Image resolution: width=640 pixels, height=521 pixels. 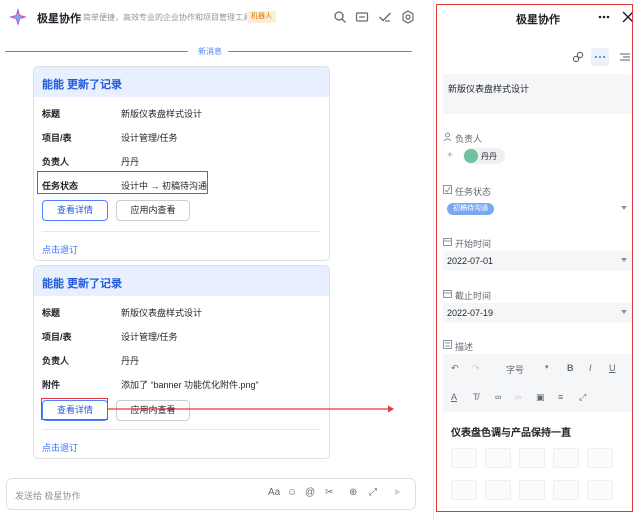 What do you see at coordinates (261, 17) in the screenshot?
I see `bot-badge: 机器人` at bounding box center [261, 17].